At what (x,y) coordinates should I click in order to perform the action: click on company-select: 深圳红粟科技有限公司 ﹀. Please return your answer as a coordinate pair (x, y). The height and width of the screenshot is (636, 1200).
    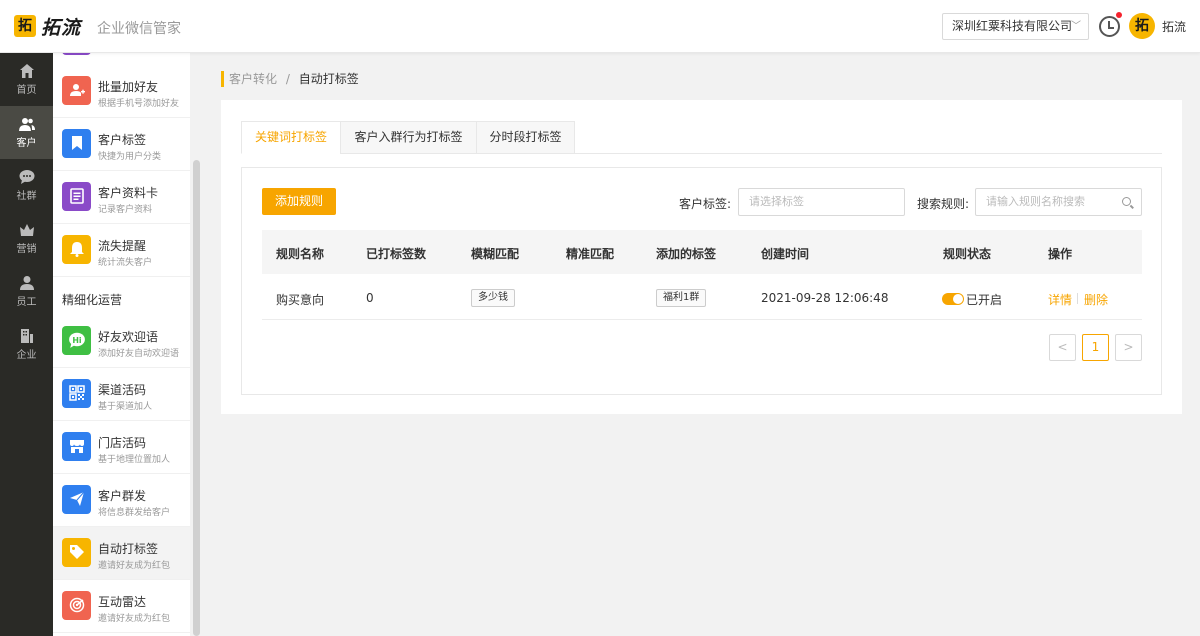
    Looking at the image, I should click on (1015, 26).